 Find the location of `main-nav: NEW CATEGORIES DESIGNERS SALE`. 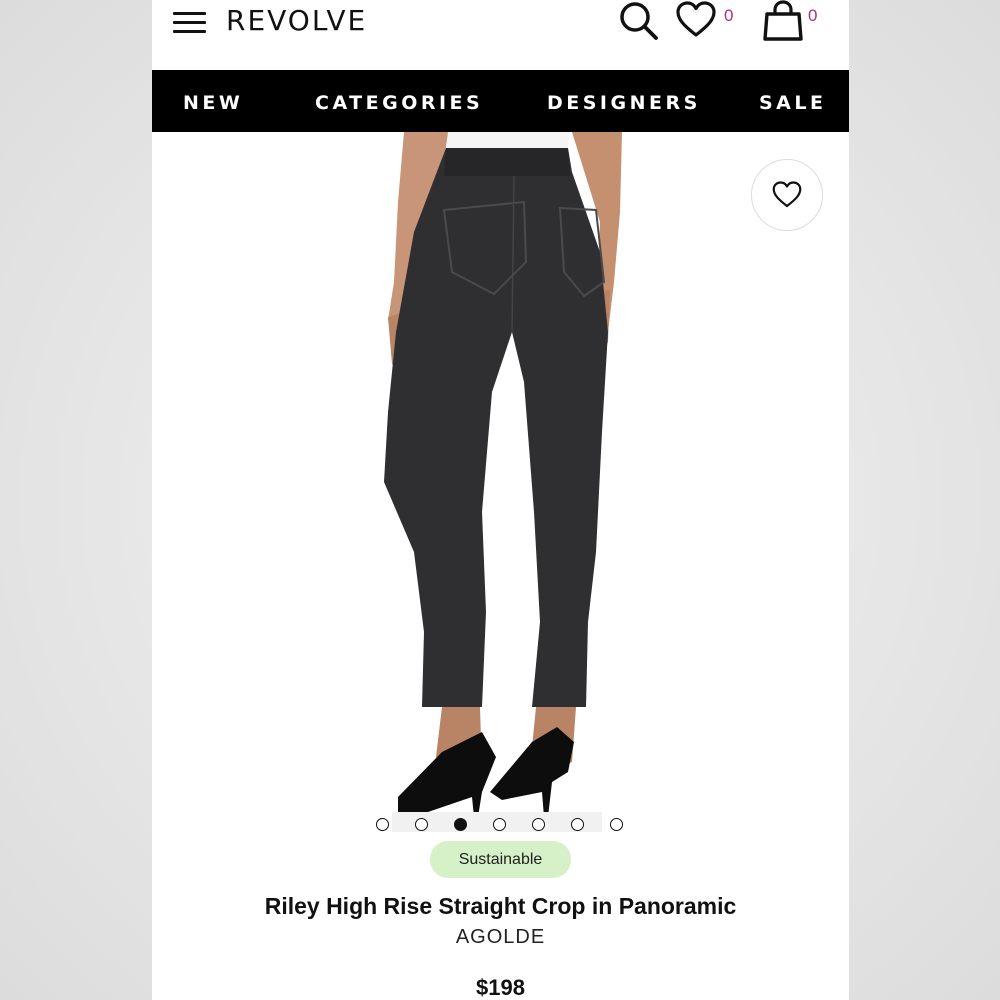

main-nav: NEW CATEGORIES DESIGNERS SALE is located at coordinates (500, 101).